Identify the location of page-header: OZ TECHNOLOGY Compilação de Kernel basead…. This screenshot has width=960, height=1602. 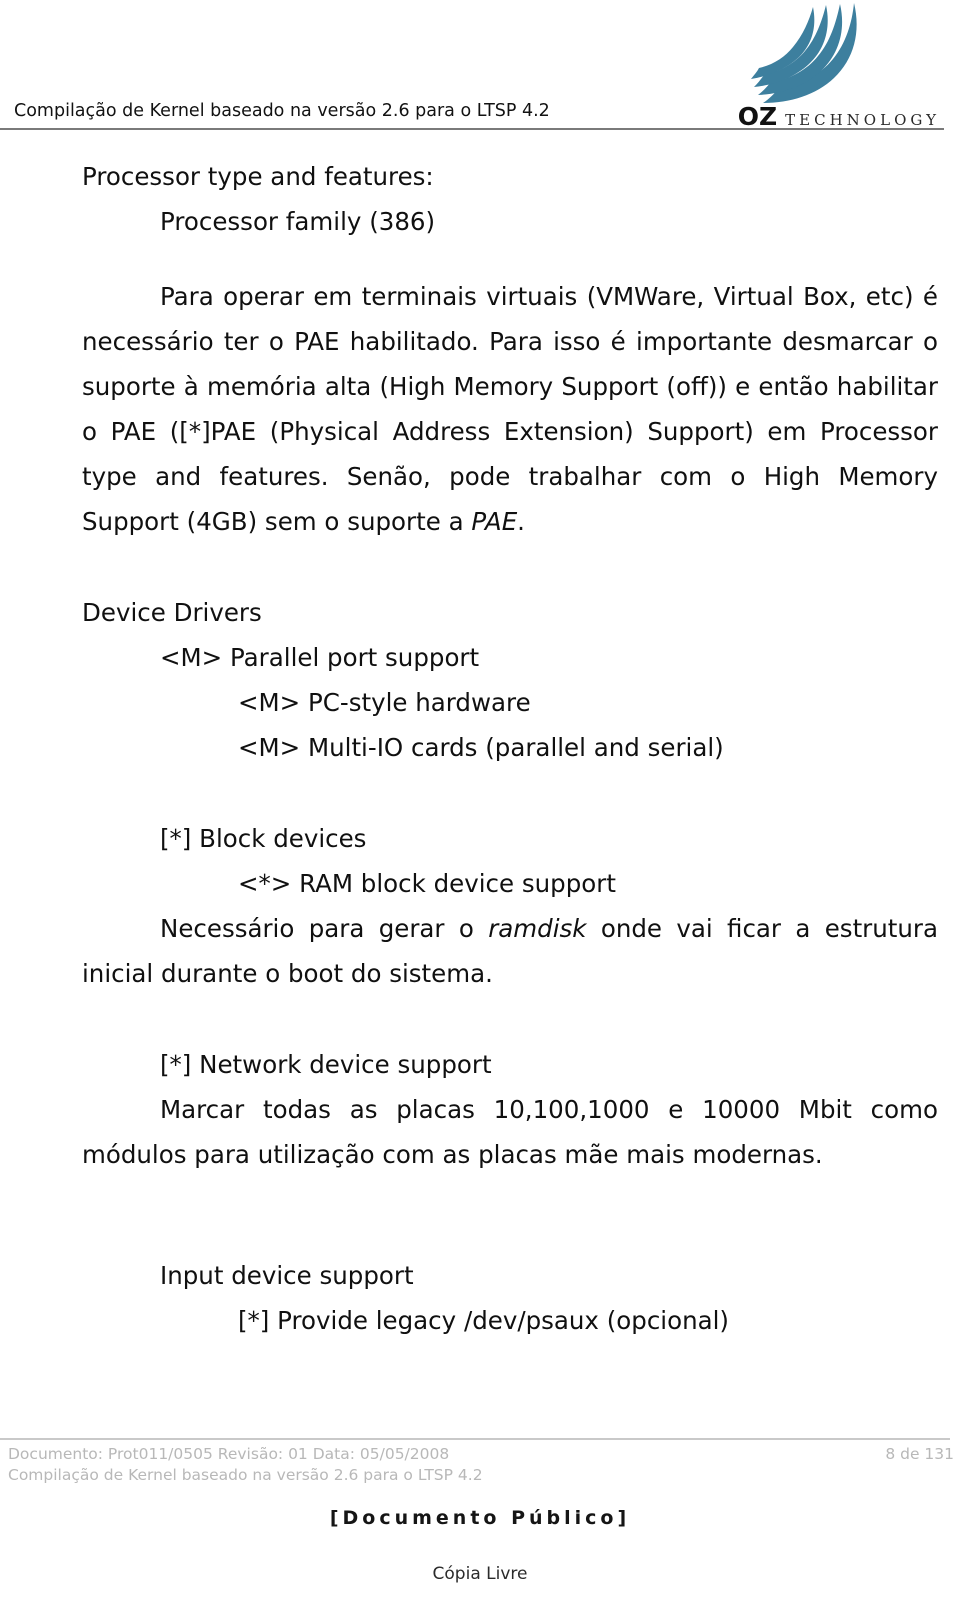
(480, 70).